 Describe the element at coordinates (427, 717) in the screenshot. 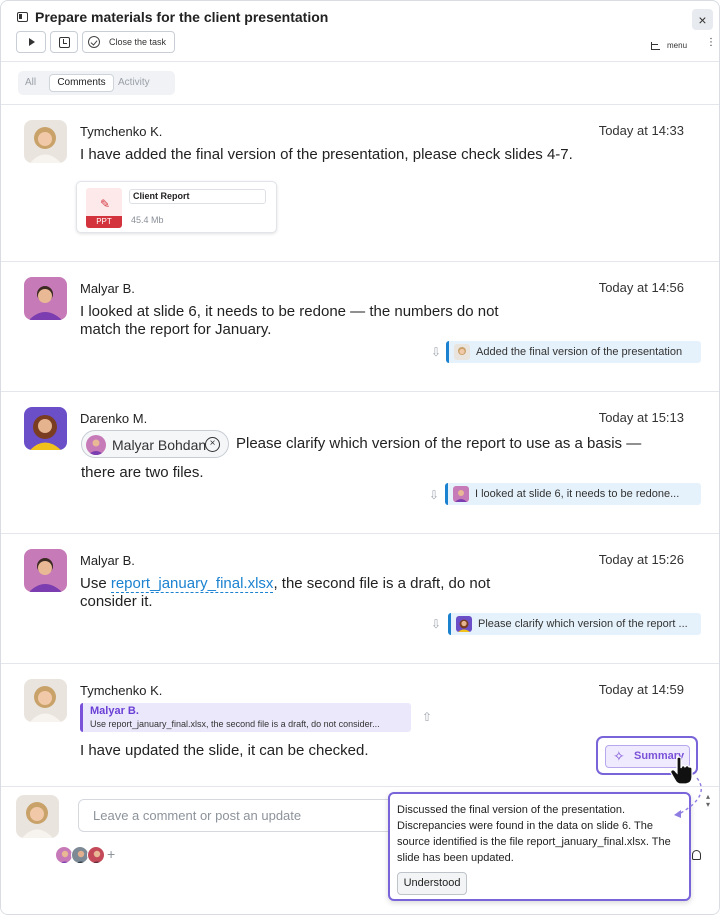

I see `reply-arrow-icon: ⇧` at that location.